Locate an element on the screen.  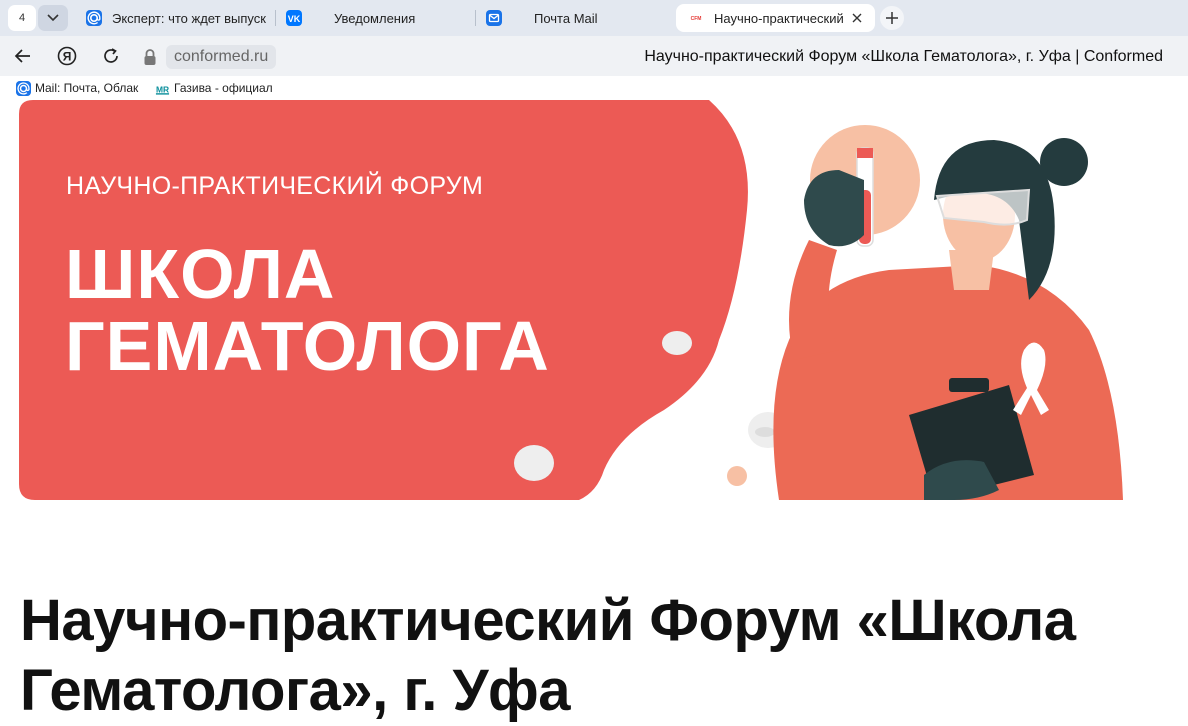
chevron-down-icon is located at coordinates (53, 18).